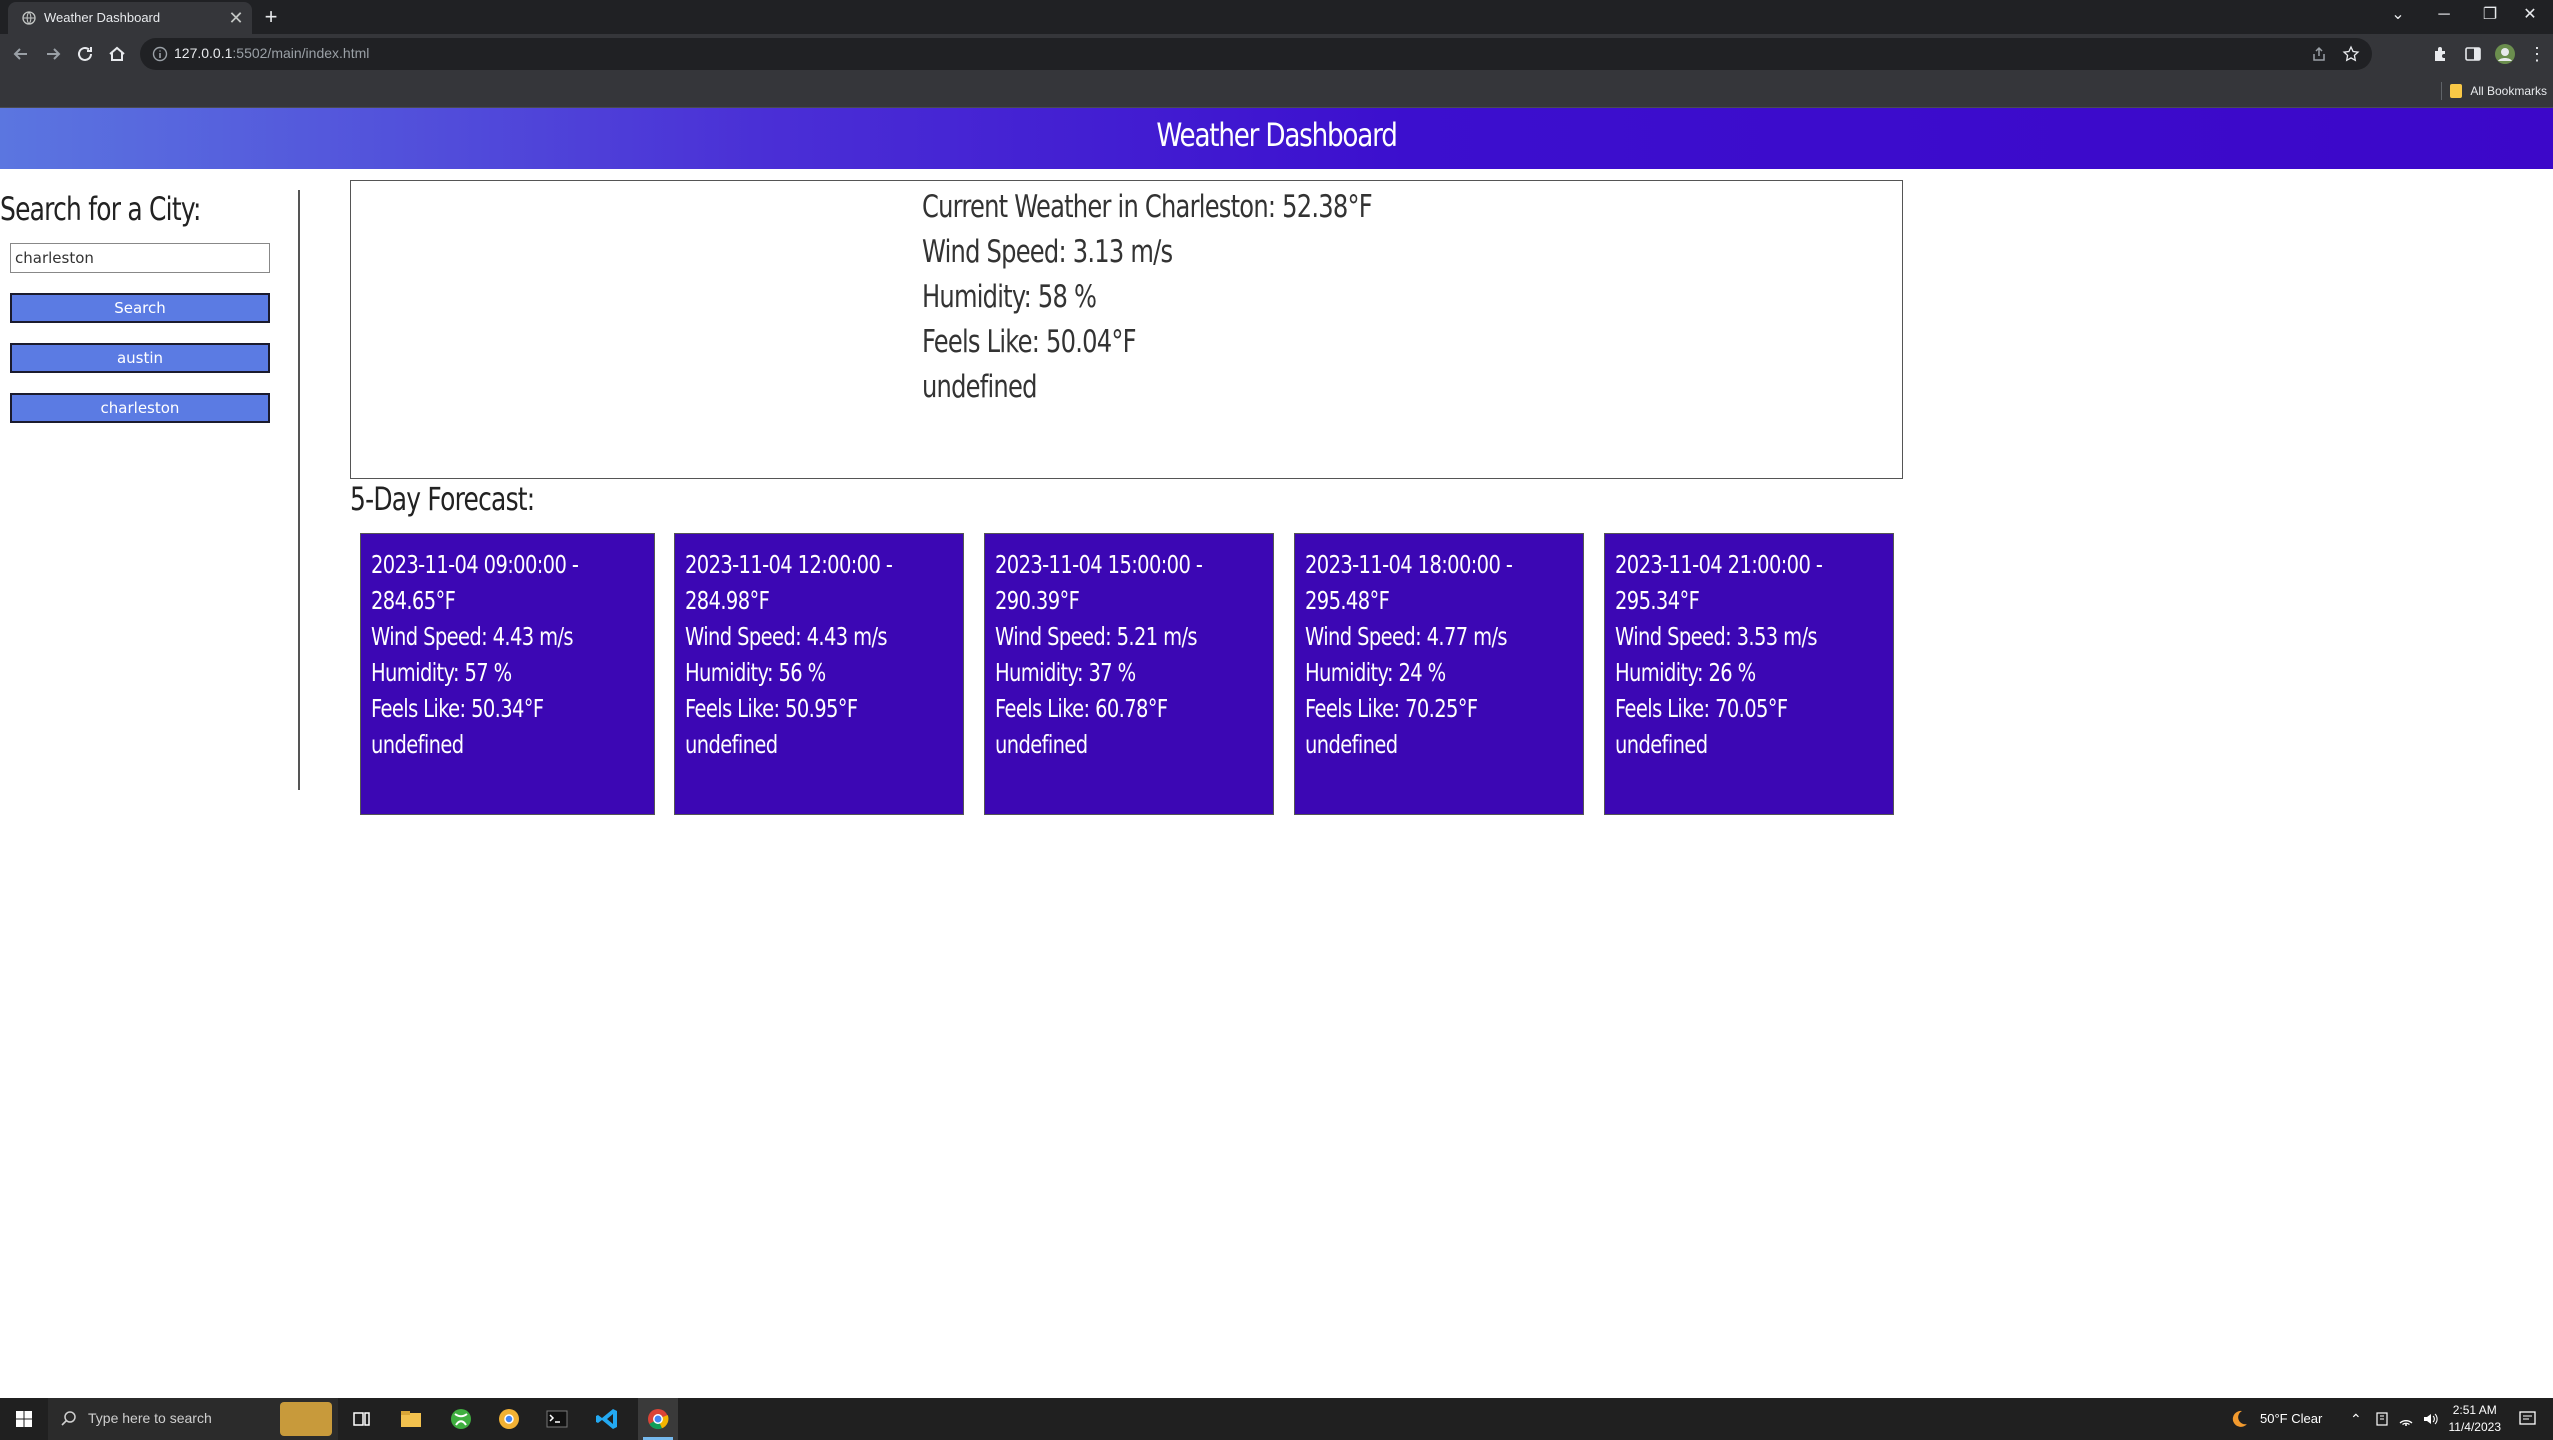 The height and width of the screenshot is (1440, 2553). I want to click on volume-icon, so click(2430, 1419).